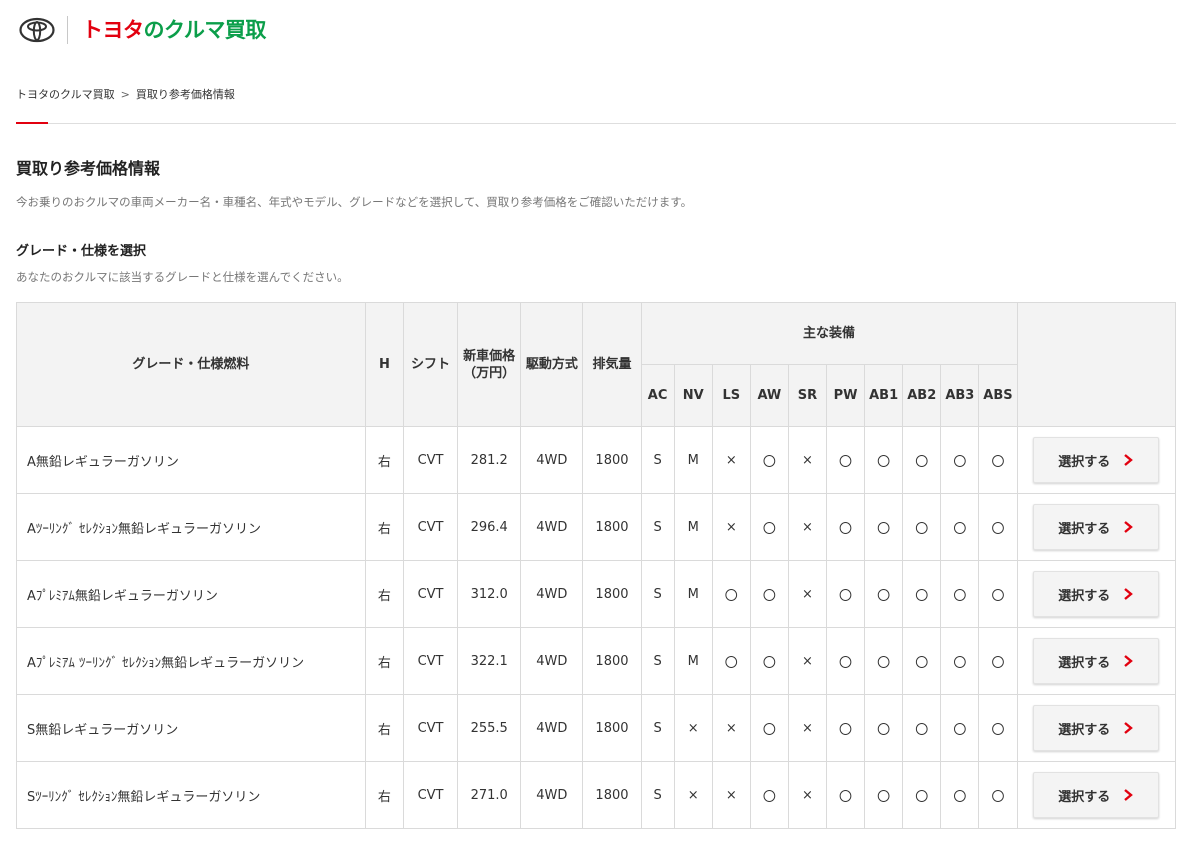  Describe the element at coordinates (65, 94) in the screenshot. I see `breadcrumb-home-link: トヨタのクルマ買取` at that location.